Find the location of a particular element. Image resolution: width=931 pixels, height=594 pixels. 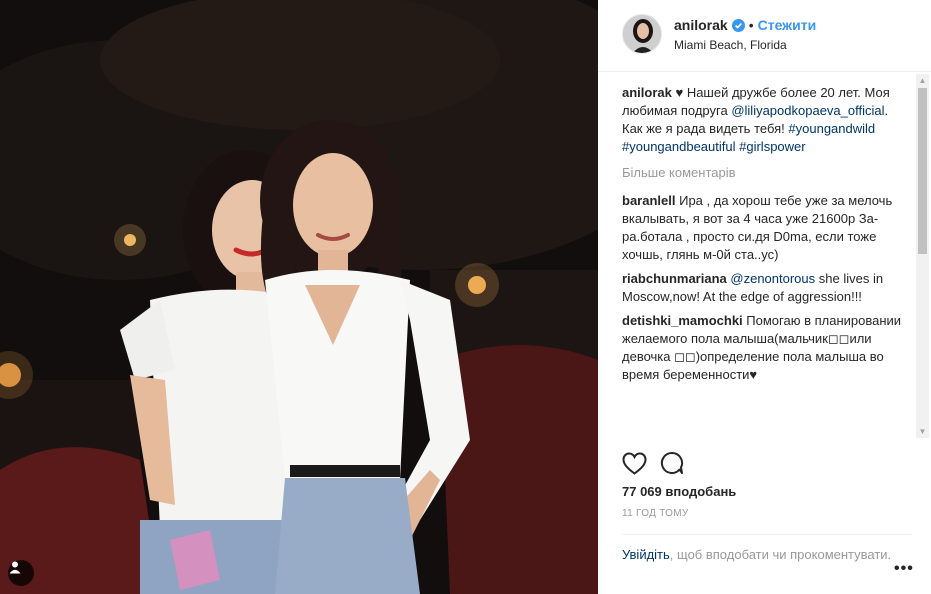

login-link: Увійдіть is located at coordinates (646, 554).